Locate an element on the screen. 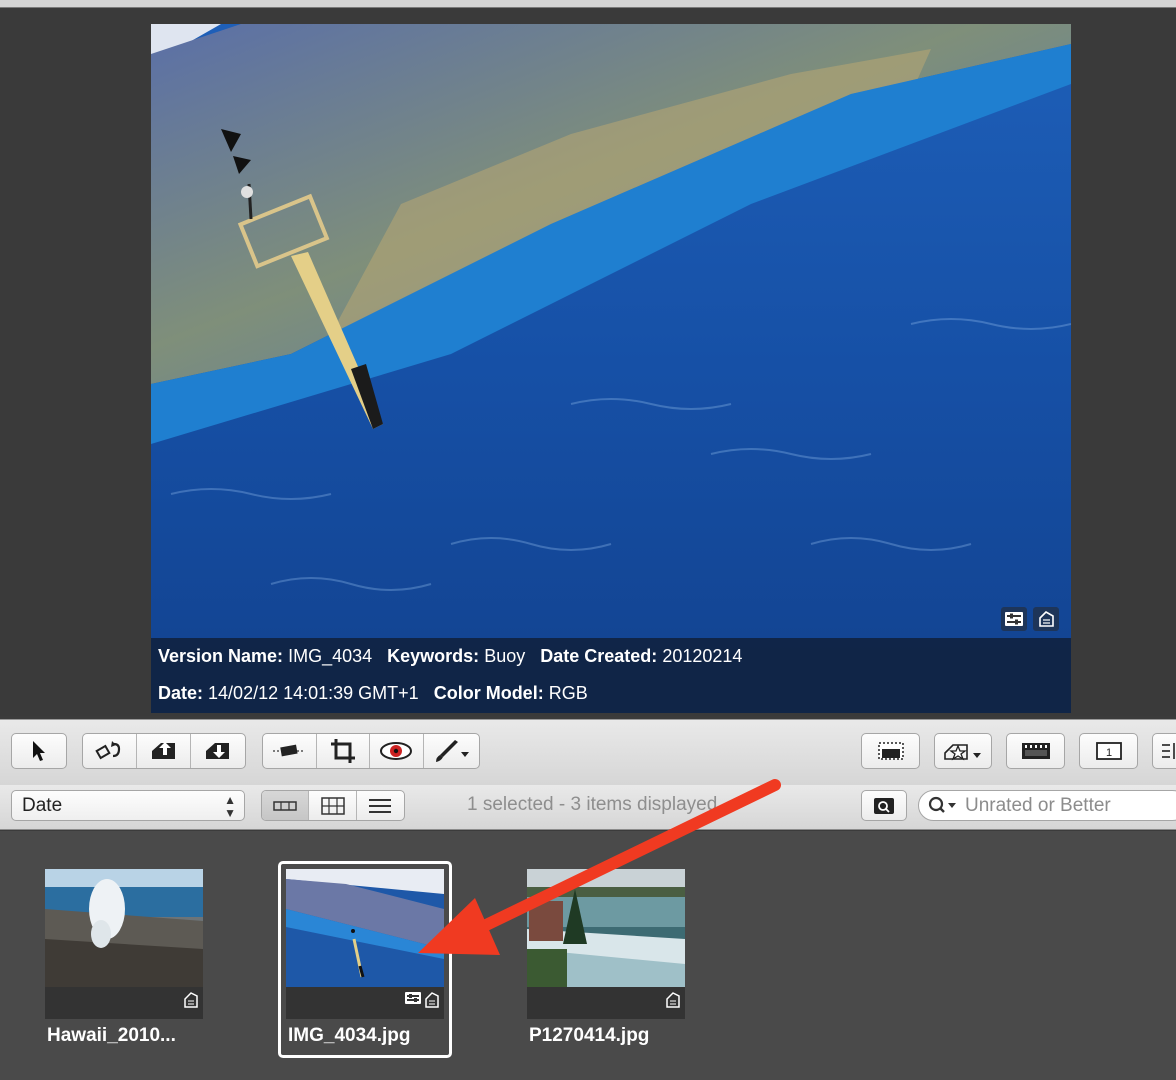 The width and height of the screenshot is (1176, 1080). date-value: 14/02/12 14:01:39 GMT+1 is located at coordinates (313, 693).